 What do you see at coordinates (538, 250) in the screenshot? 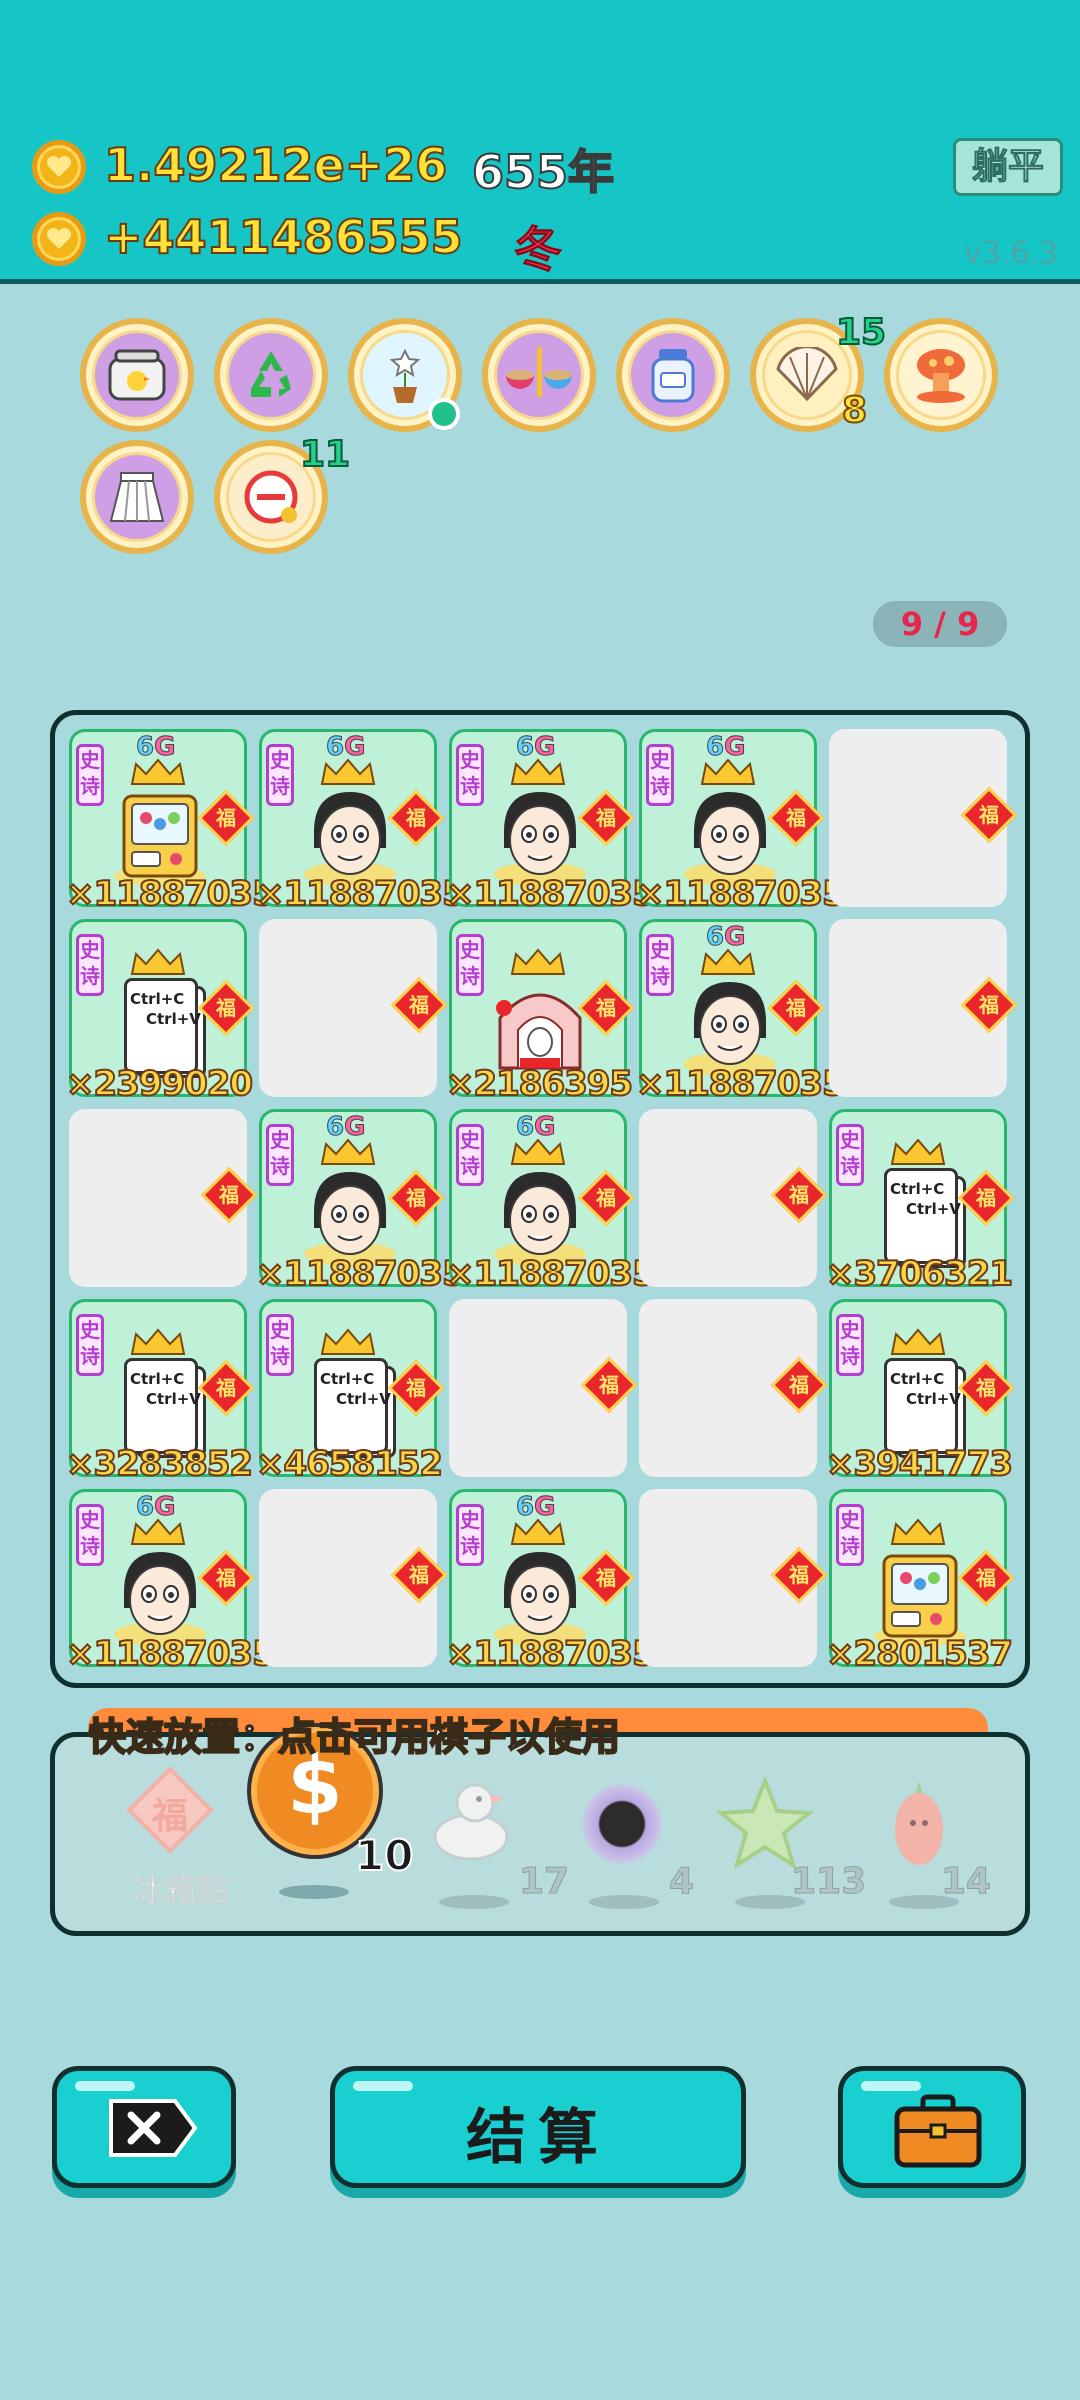
I see `season-display: 冬` at bounding box center [538, 250].